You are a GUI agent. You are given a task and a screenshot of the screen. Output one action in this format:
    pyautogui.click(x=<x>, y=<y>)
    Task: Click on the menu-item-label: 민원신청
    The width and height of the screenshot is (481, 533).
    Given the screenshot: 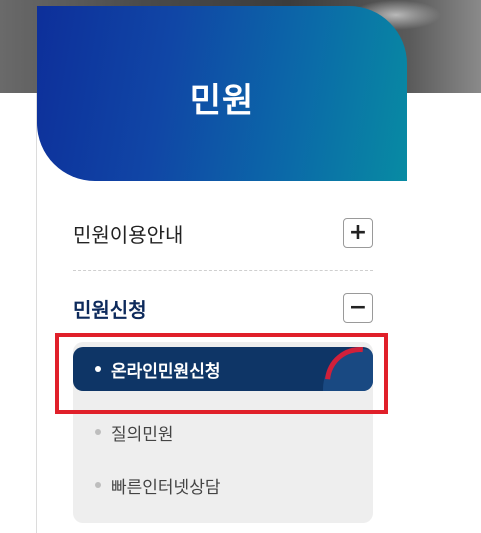 What is the action you would take?
    pyautogui.click(x=110, y=309)
    